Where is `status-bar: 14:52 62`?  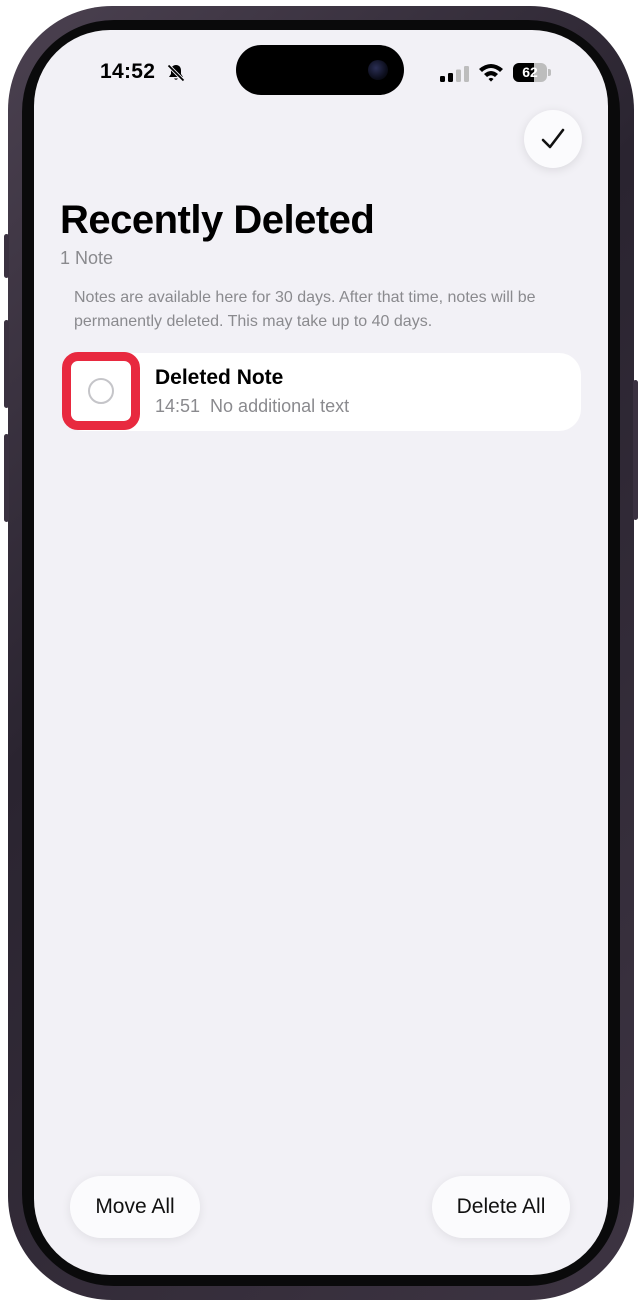 status-bar: 14:52 62 is located at coordinates (321, 75).